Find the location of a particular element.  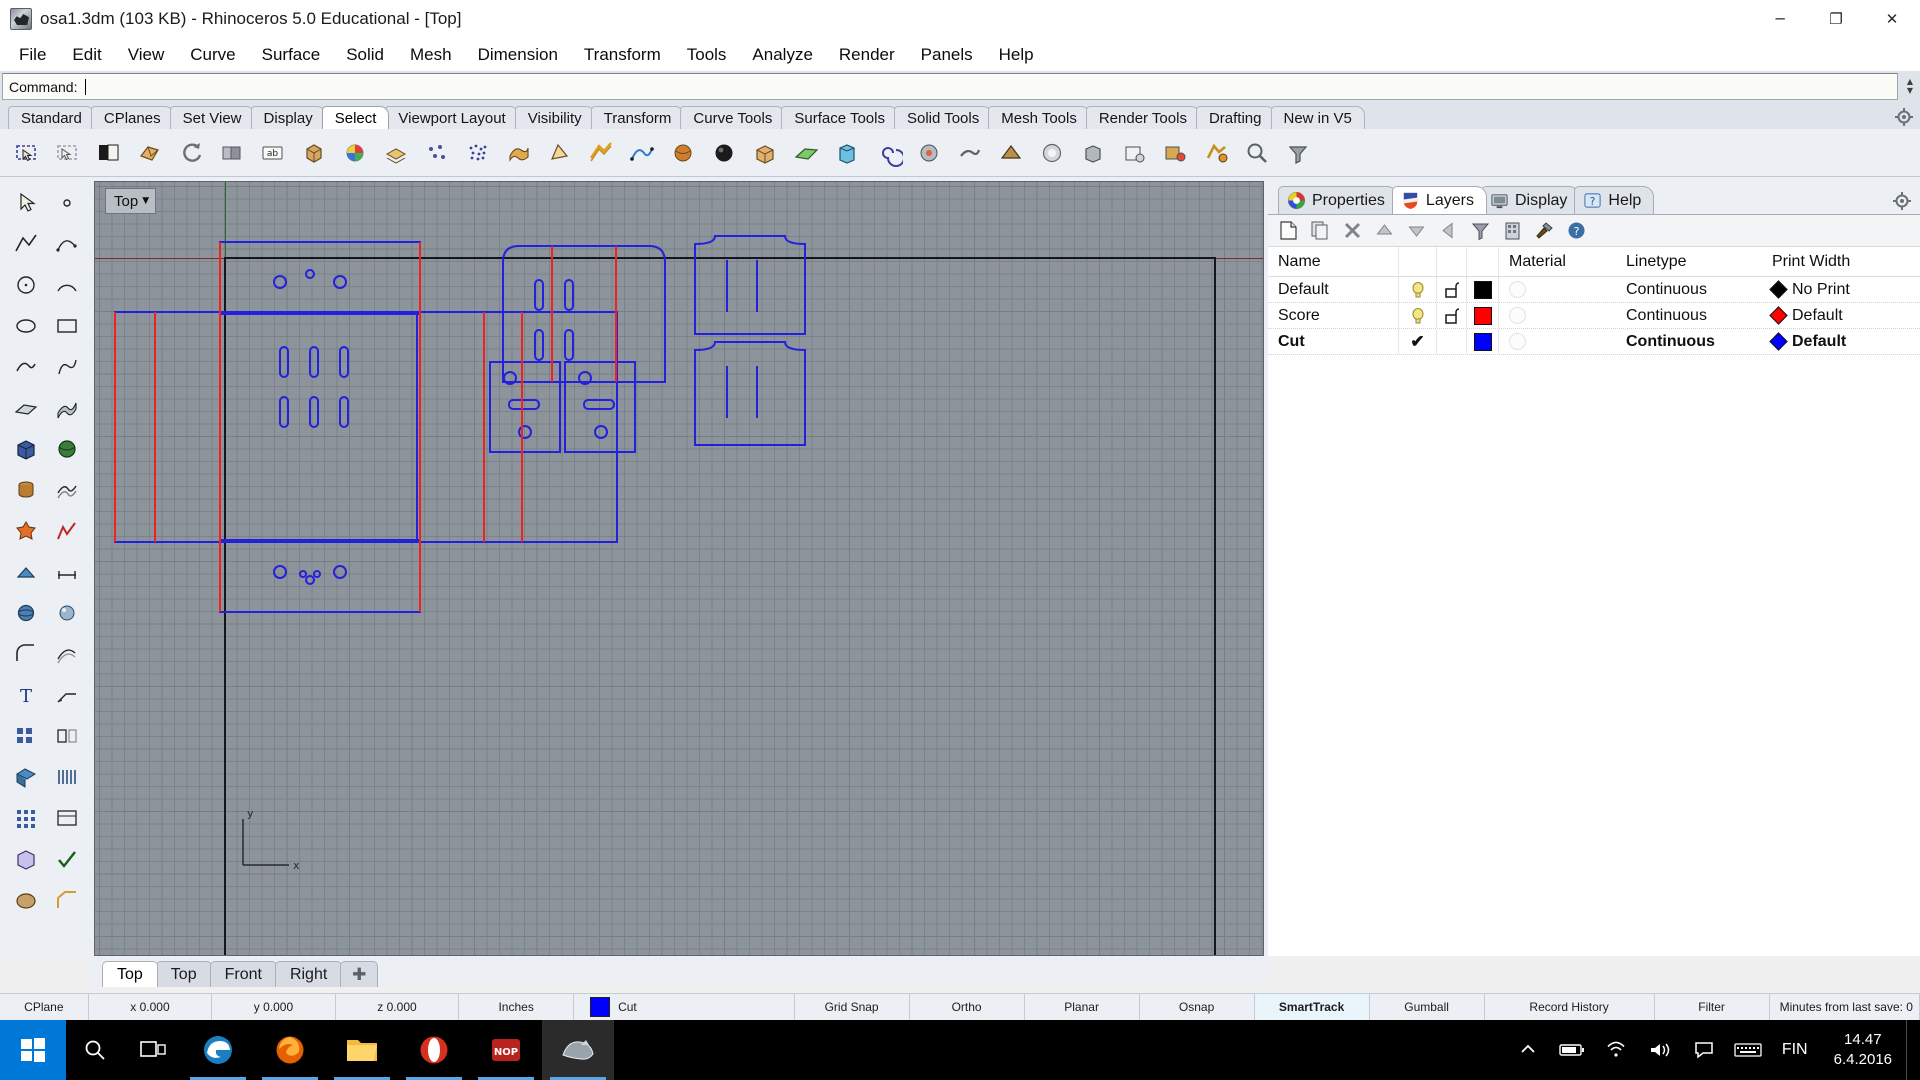

select-layer-icon is located at coordinates (395, 153).